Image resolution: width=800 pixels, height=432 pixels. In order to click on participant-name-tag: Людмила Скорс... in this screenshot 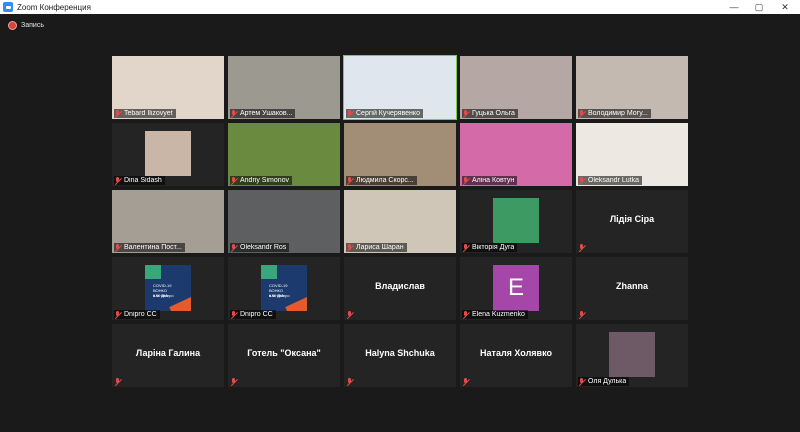, I will do `click(381, 180)`.